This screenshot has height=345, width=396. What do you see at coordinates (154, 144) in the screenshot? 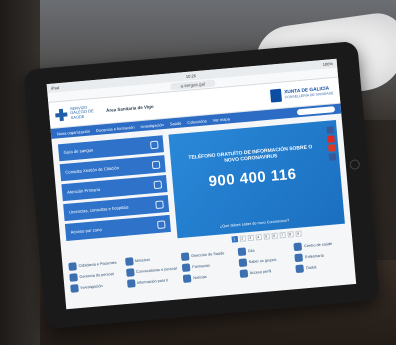
I see `blood-drop-icon` at bounding box center [154, 144].